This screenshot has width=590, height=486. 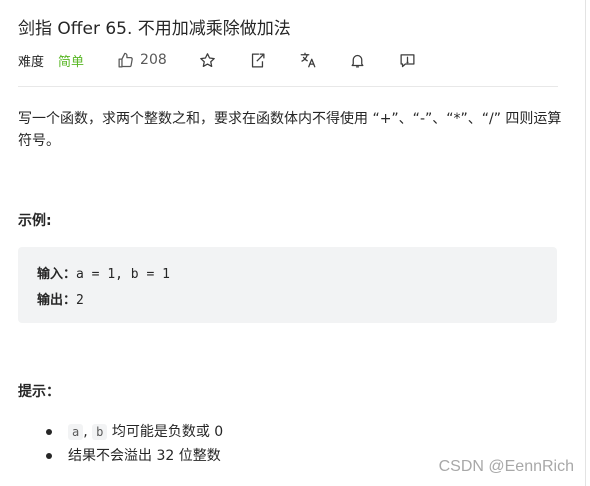 I want to click on input-label: 输入：, so click(x=57, y=274).